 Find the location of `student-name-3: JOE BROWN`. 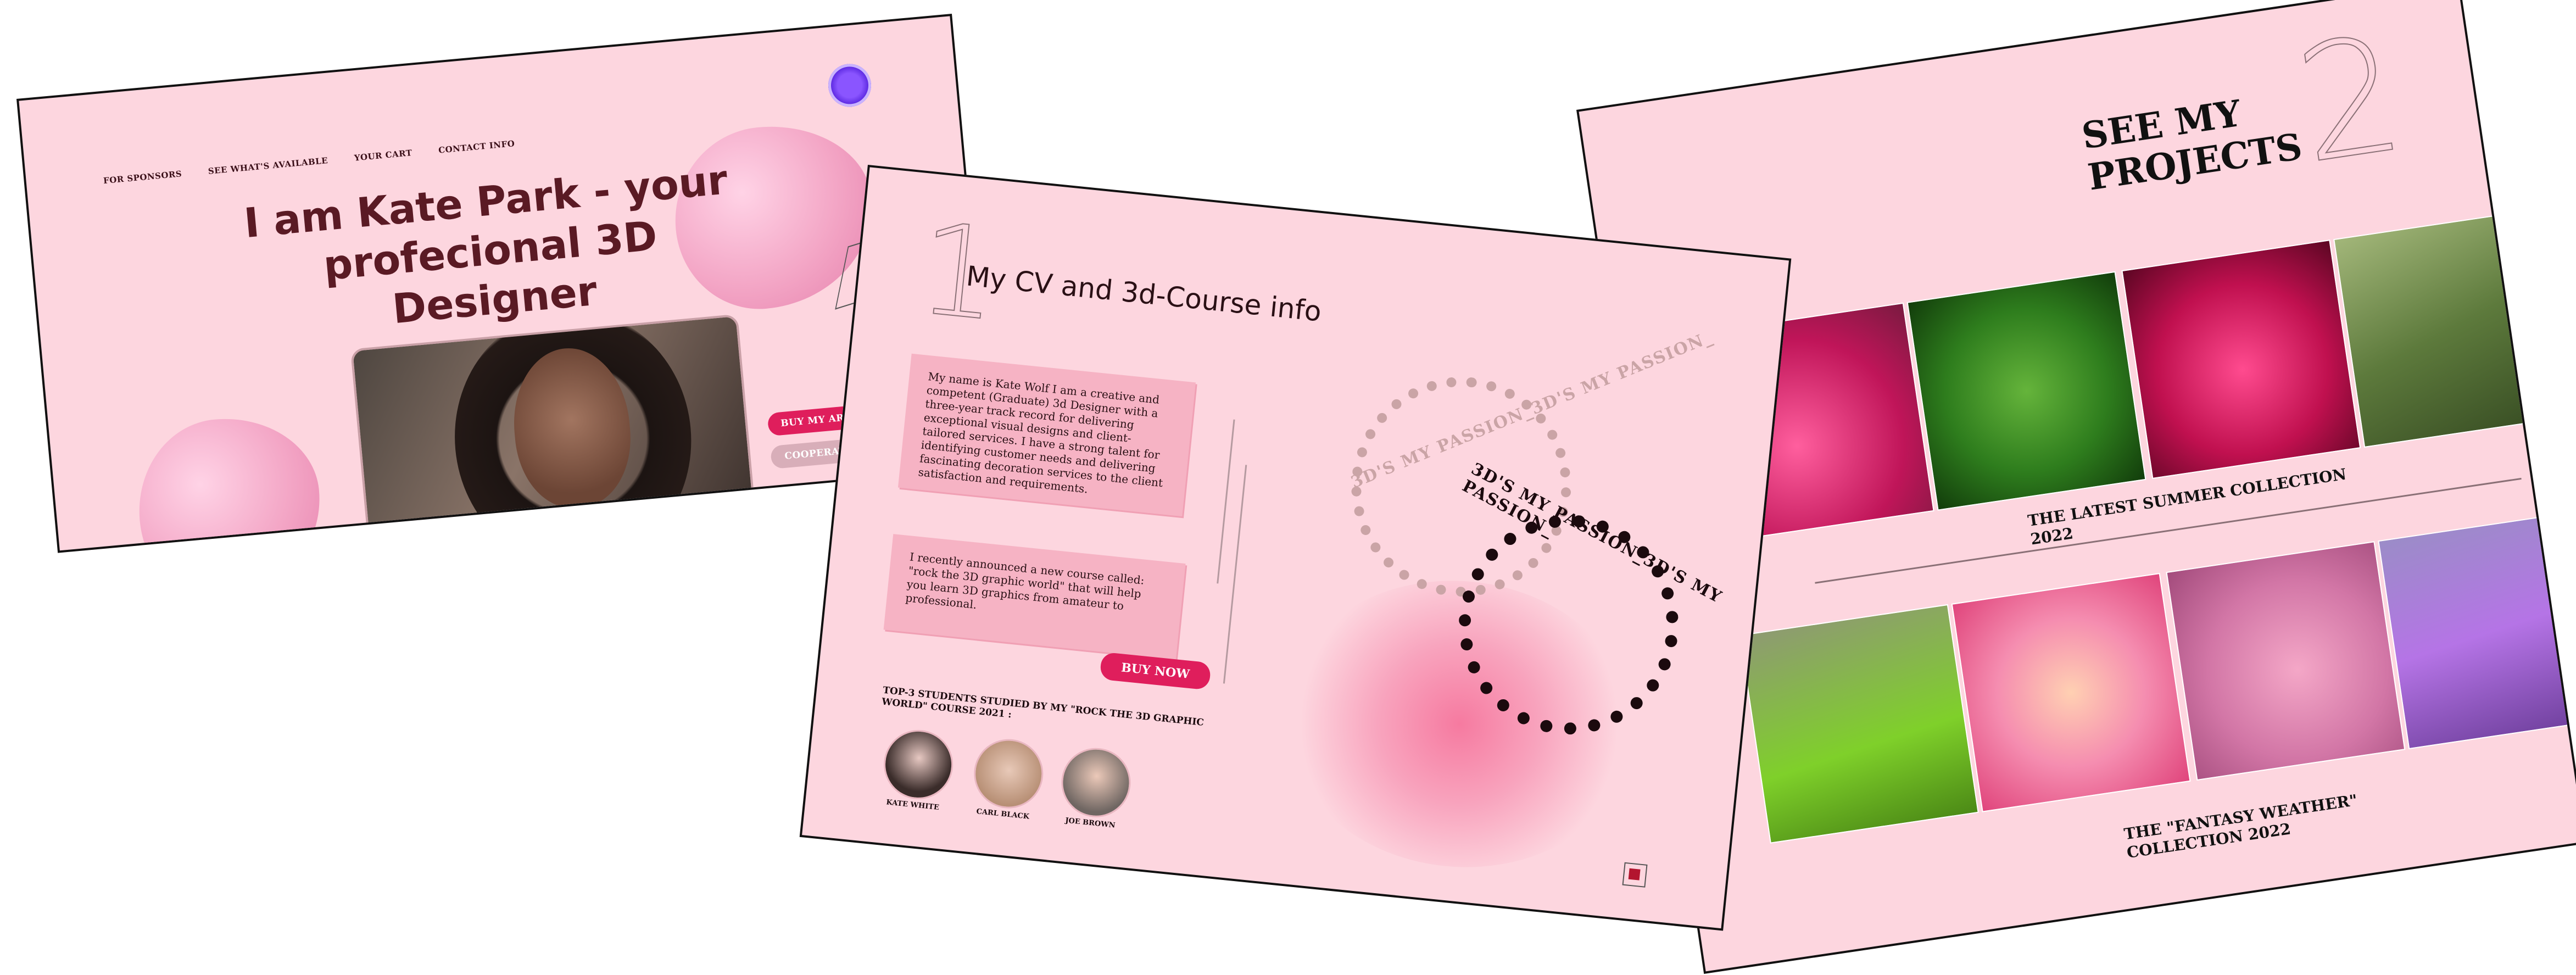

student-name-3: JOE BROWN is located at coordinates (1090, 823).